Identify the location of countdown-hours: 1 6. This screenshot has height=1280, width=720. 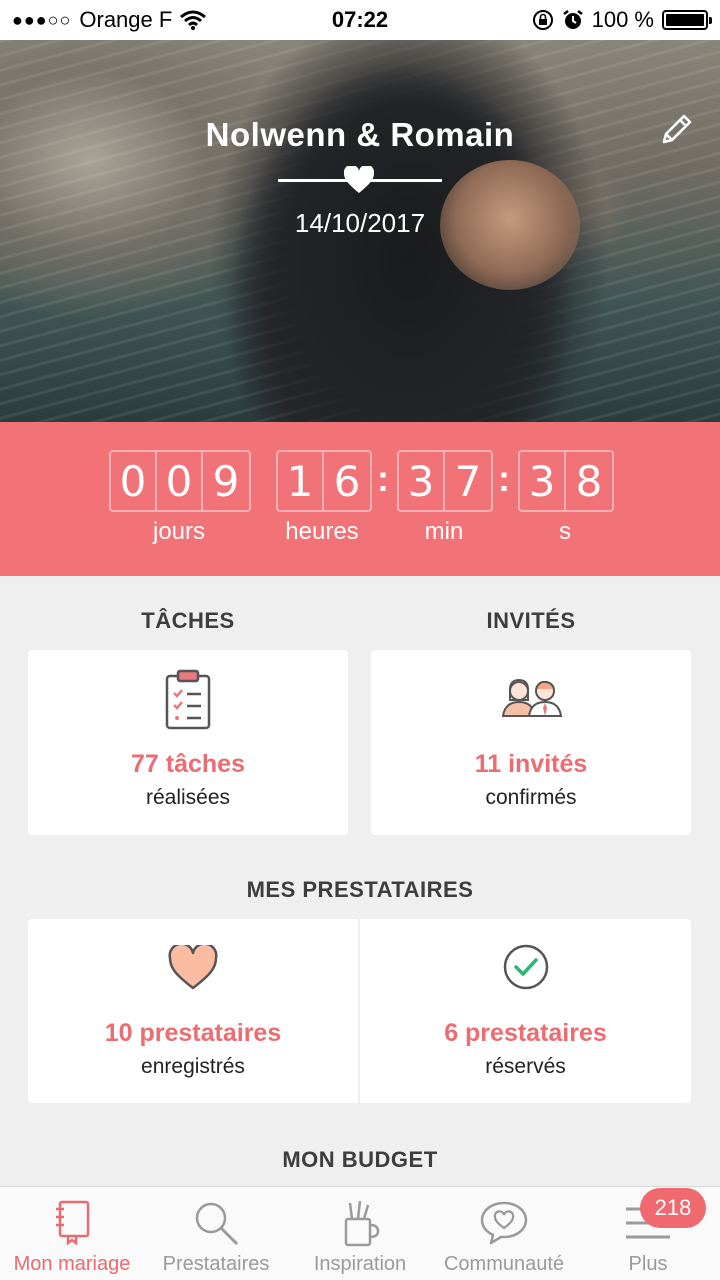
(324, 481).